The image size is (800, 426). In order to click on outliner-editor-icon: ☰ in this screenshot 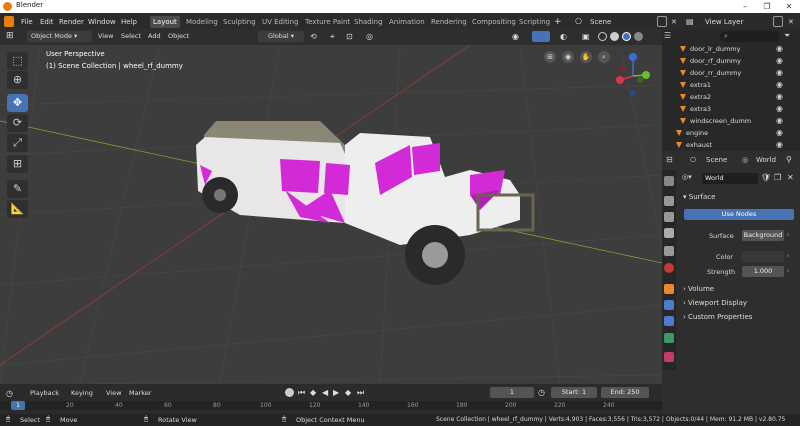, I will do `click(667, 35)`.